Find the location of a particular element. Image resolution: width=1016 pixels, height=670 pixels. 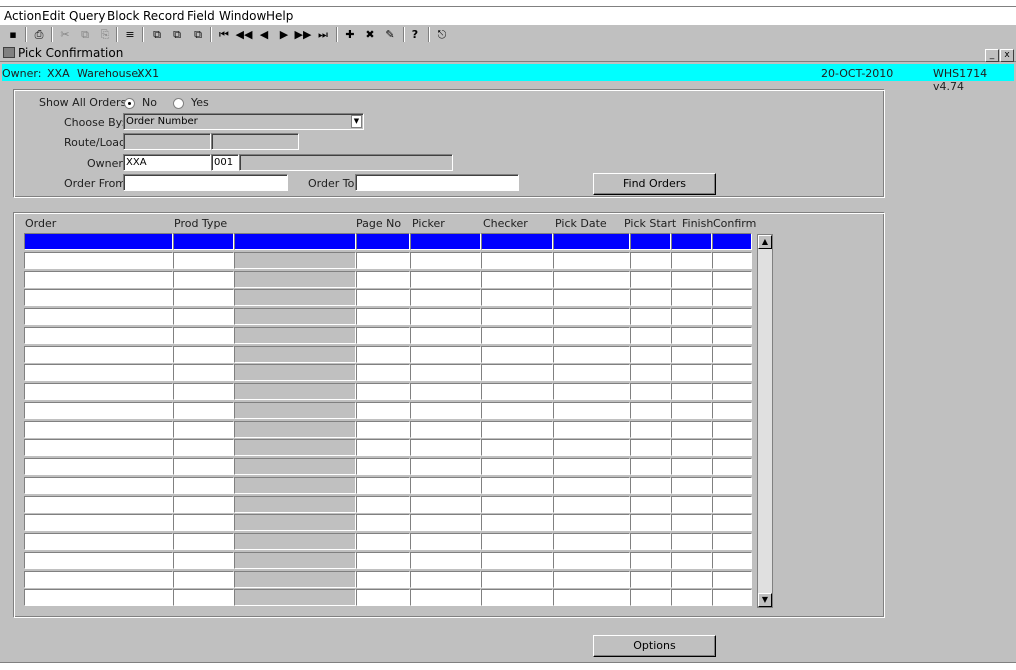

menu-help: Help is located at coordinates (279, 16).